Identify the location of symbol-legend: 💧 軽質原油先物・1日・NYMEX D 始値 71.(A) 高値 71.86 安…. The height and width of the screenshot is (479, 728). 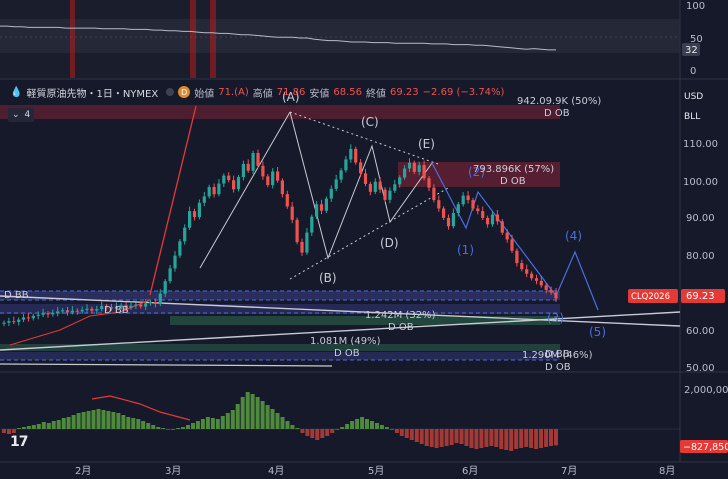
(257, 92).